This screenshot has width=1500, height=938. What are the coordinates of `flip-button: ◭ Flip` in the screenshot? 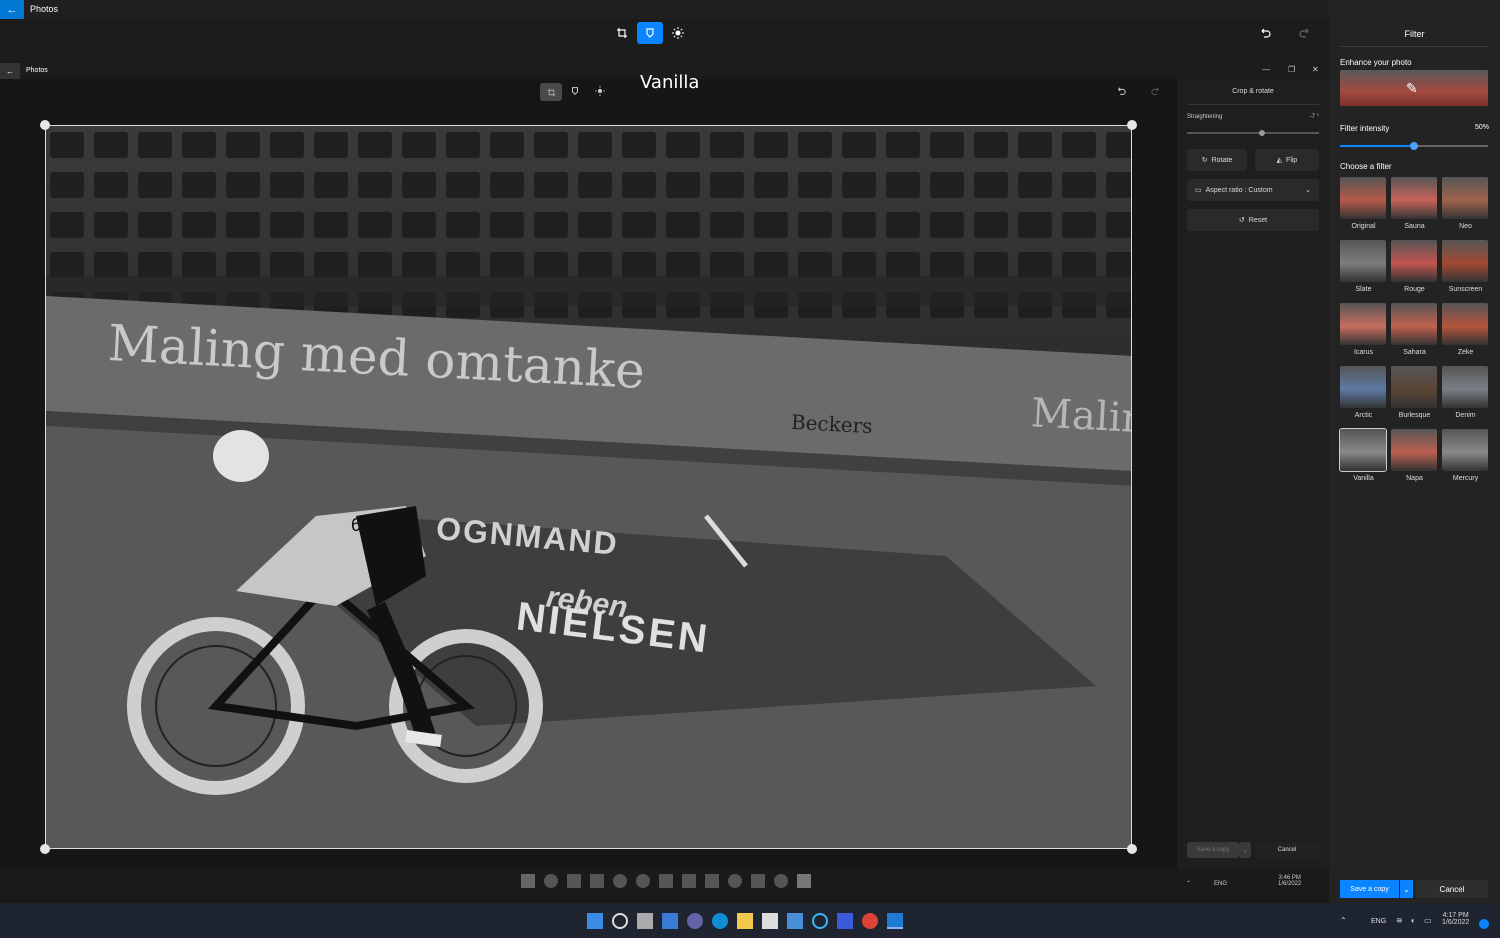 It's located at (1287, 160).